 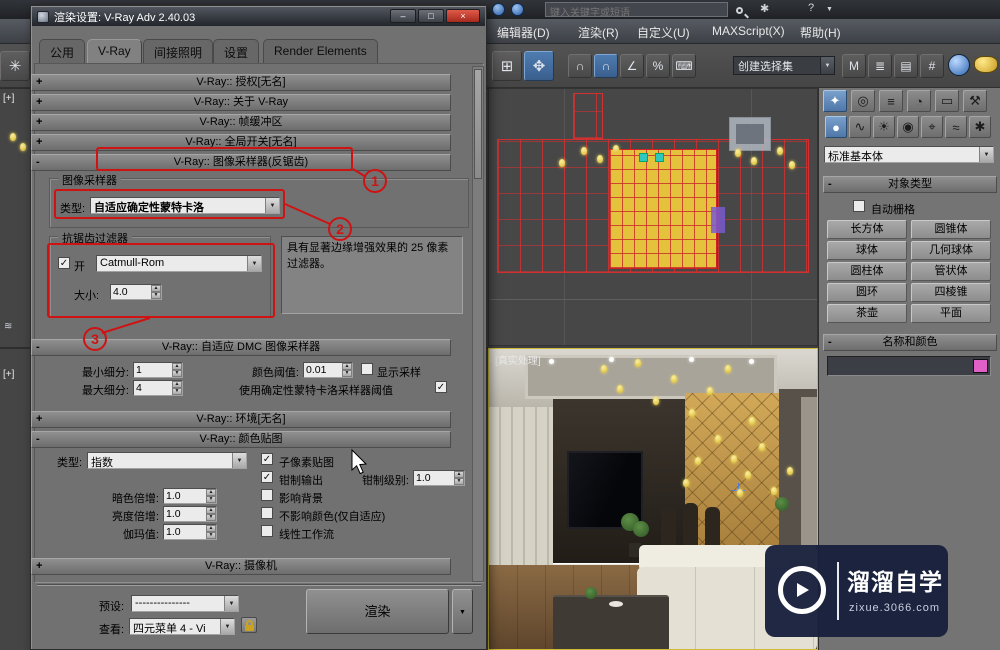 I want to click on spinner: ▲ ▼, so click(x=347, y=370).